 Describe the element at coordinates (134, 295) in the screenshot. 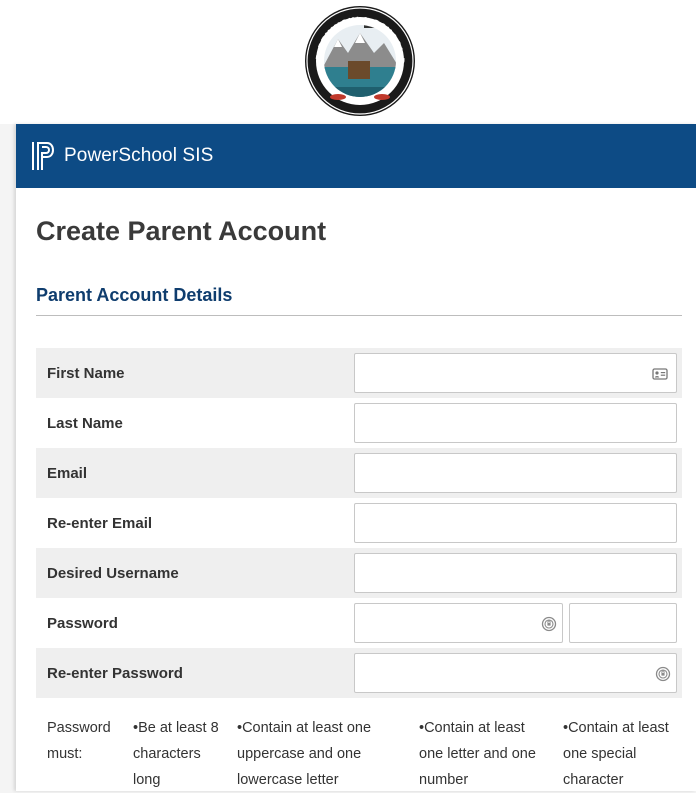

I see `section-title: Parent Account Details` at that location.